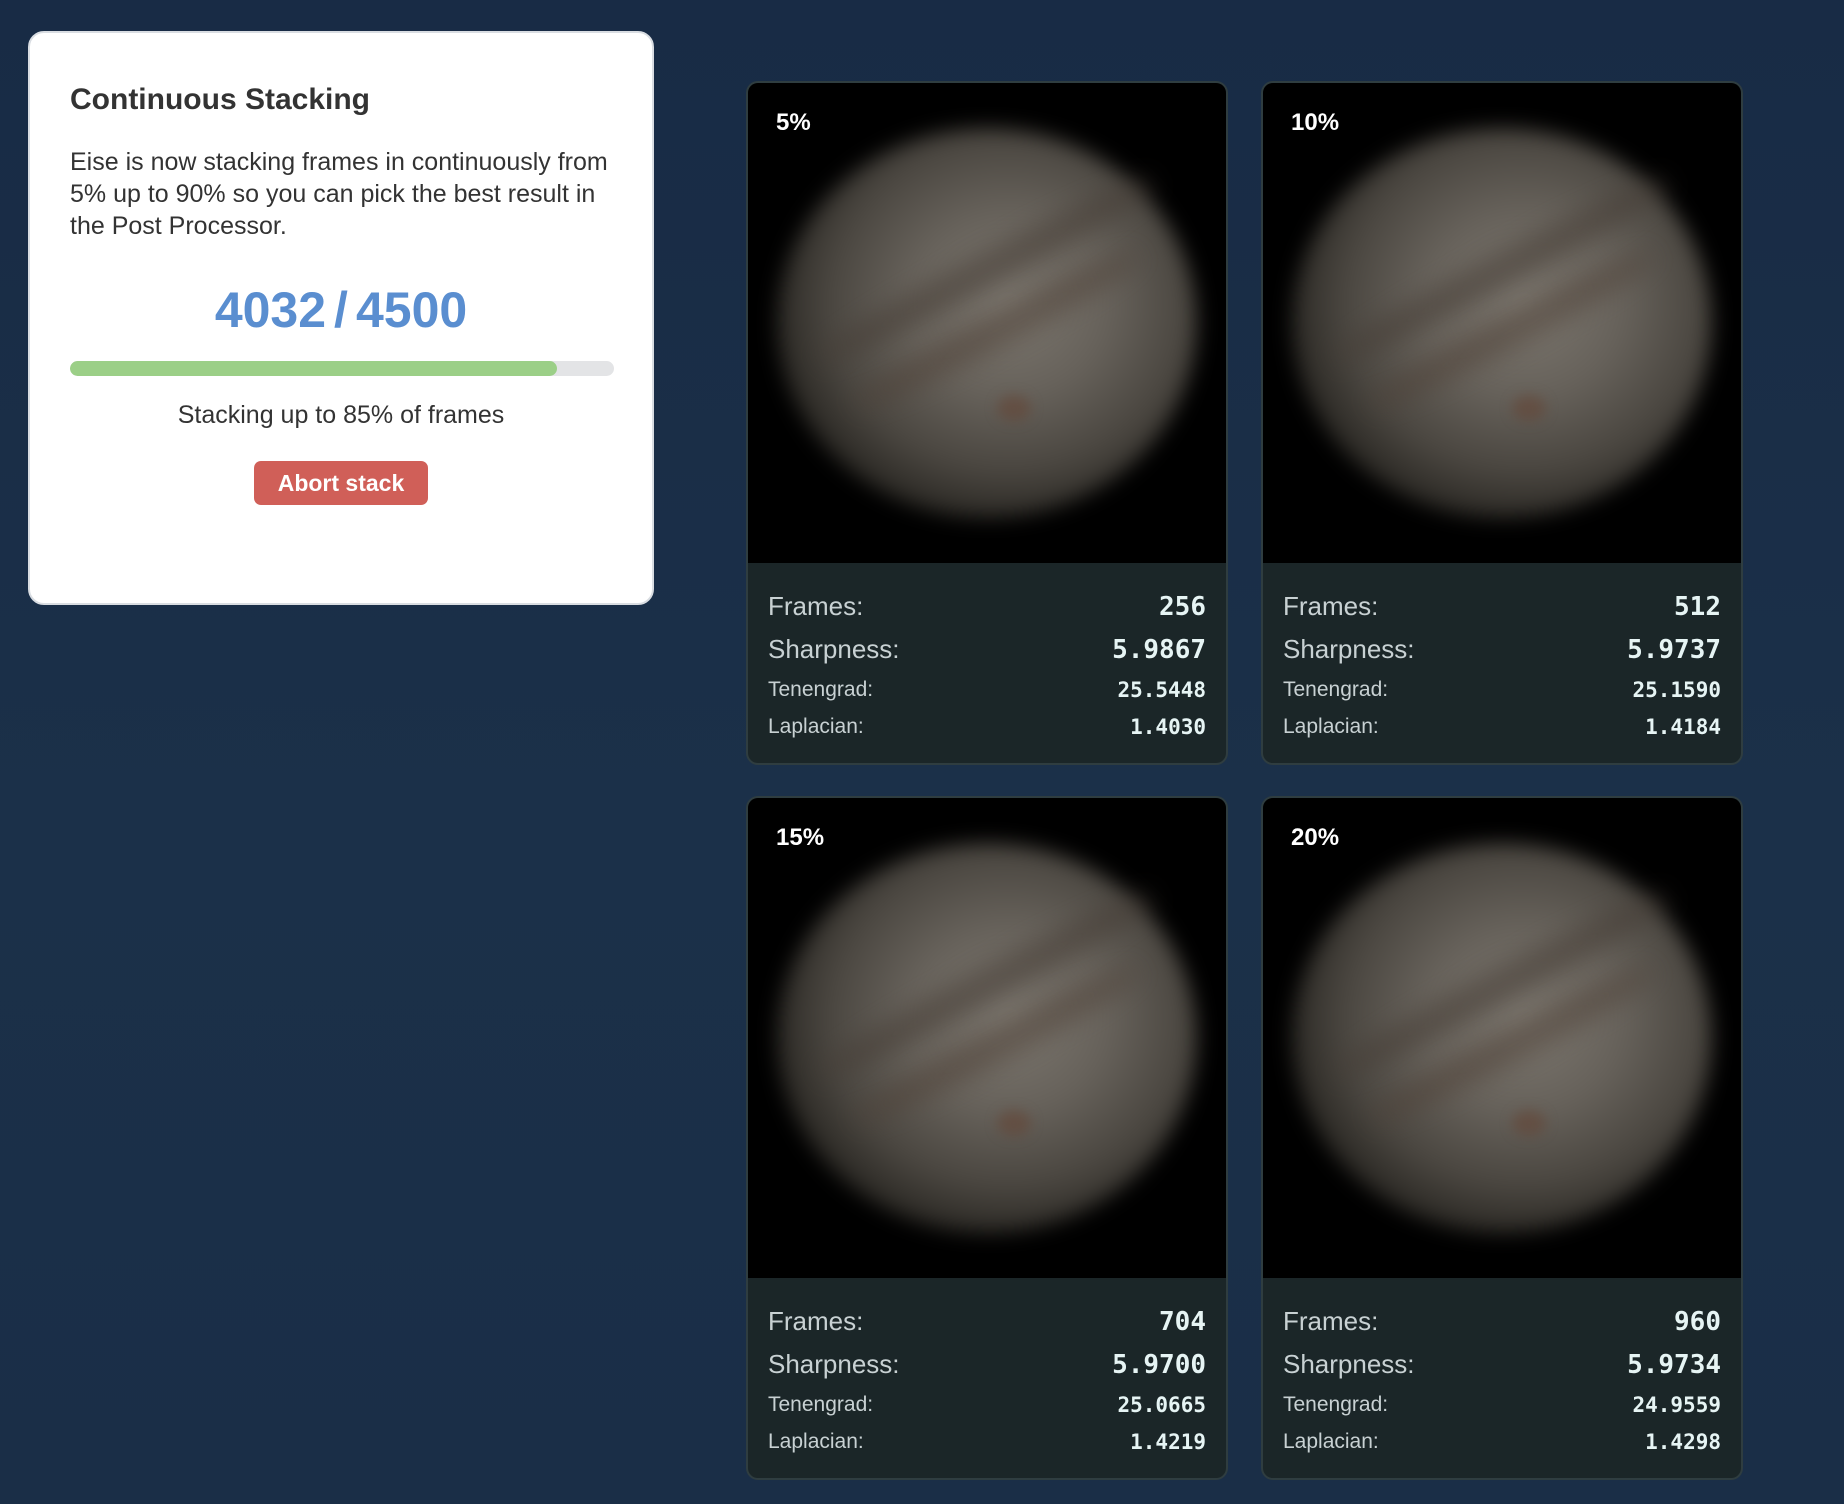  What do you see at coordinates (1502, 1321) in the screenshot?
I see `stat-row-frames: Frames: 960` at bounding box center [1502, 1321].